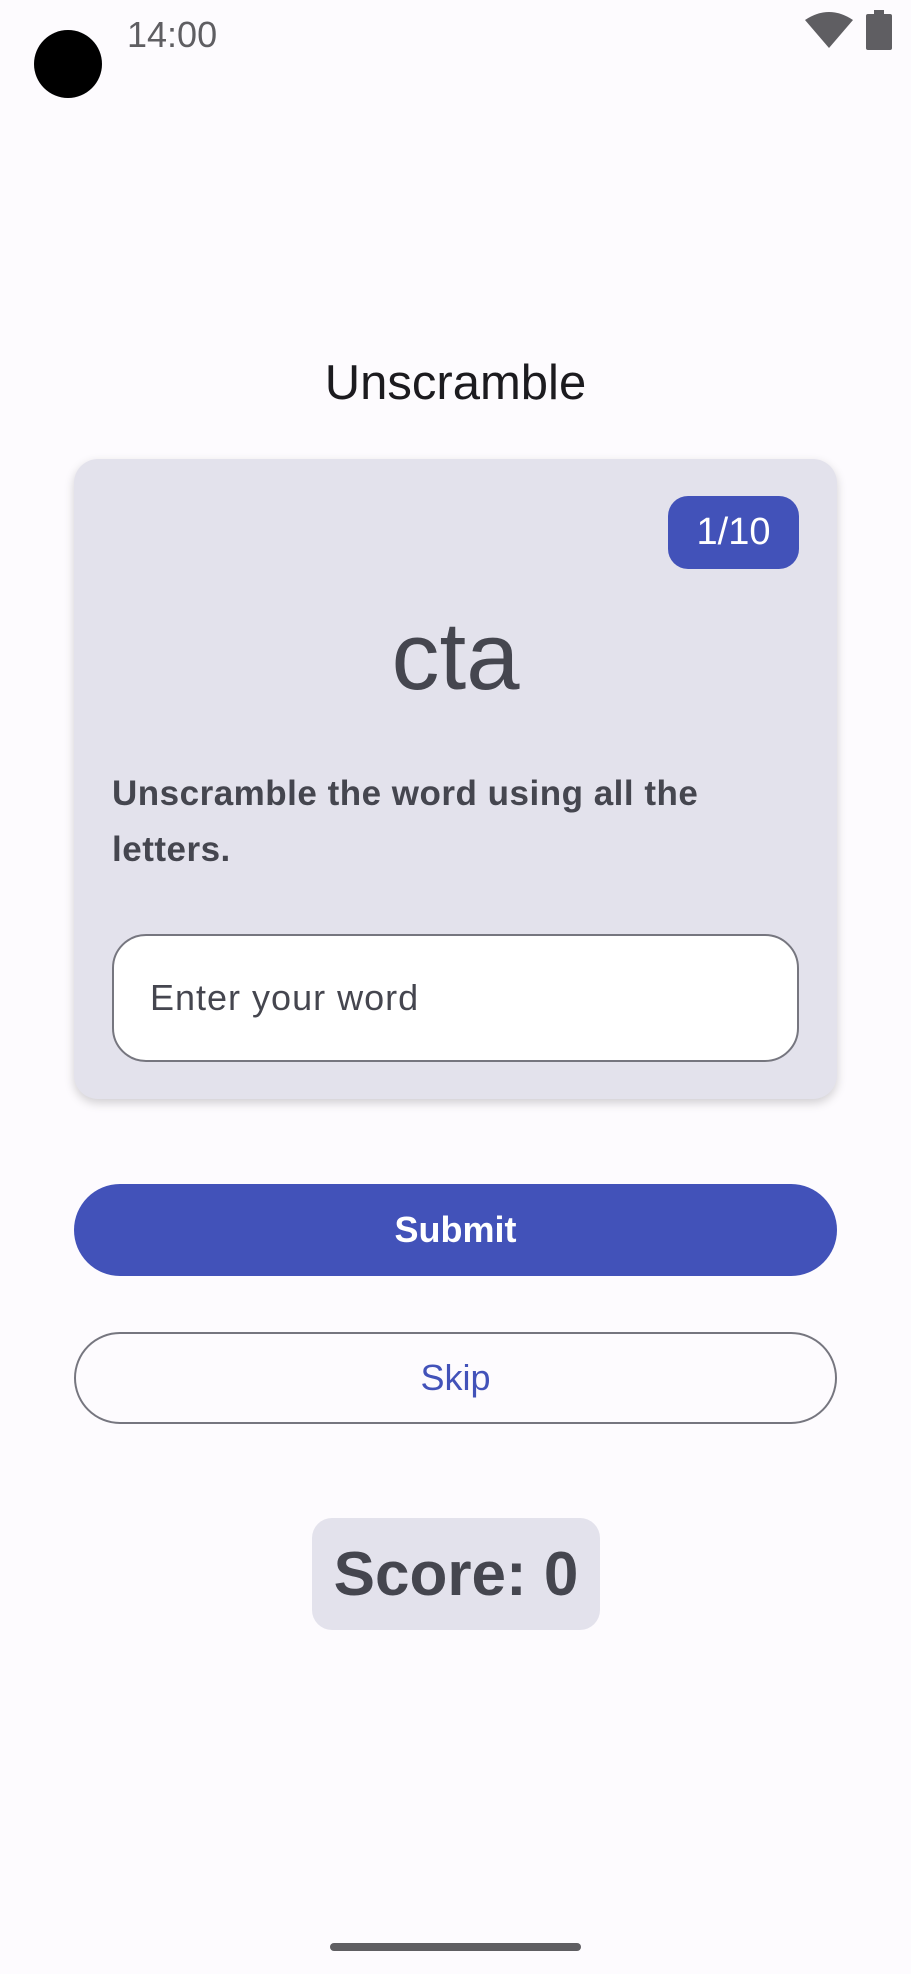 The height and width of the screenshot is (1974, 911). Describe the element at coordinates (455, 656) in the screenshot. I see `scrambled-word: cta` at that location.